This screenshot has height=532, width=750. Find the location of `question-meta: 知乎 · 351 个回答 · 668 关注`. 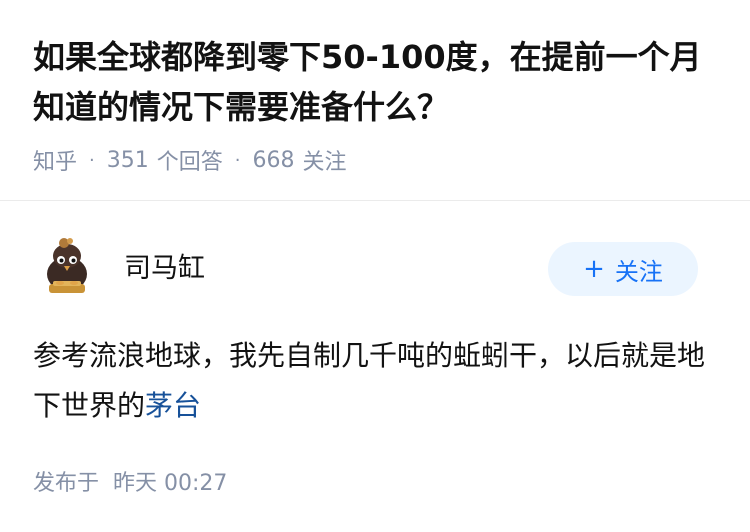

question-meta: 知乎 · 351 个回答 · 668 关注 is located at coordinates (190, 160).